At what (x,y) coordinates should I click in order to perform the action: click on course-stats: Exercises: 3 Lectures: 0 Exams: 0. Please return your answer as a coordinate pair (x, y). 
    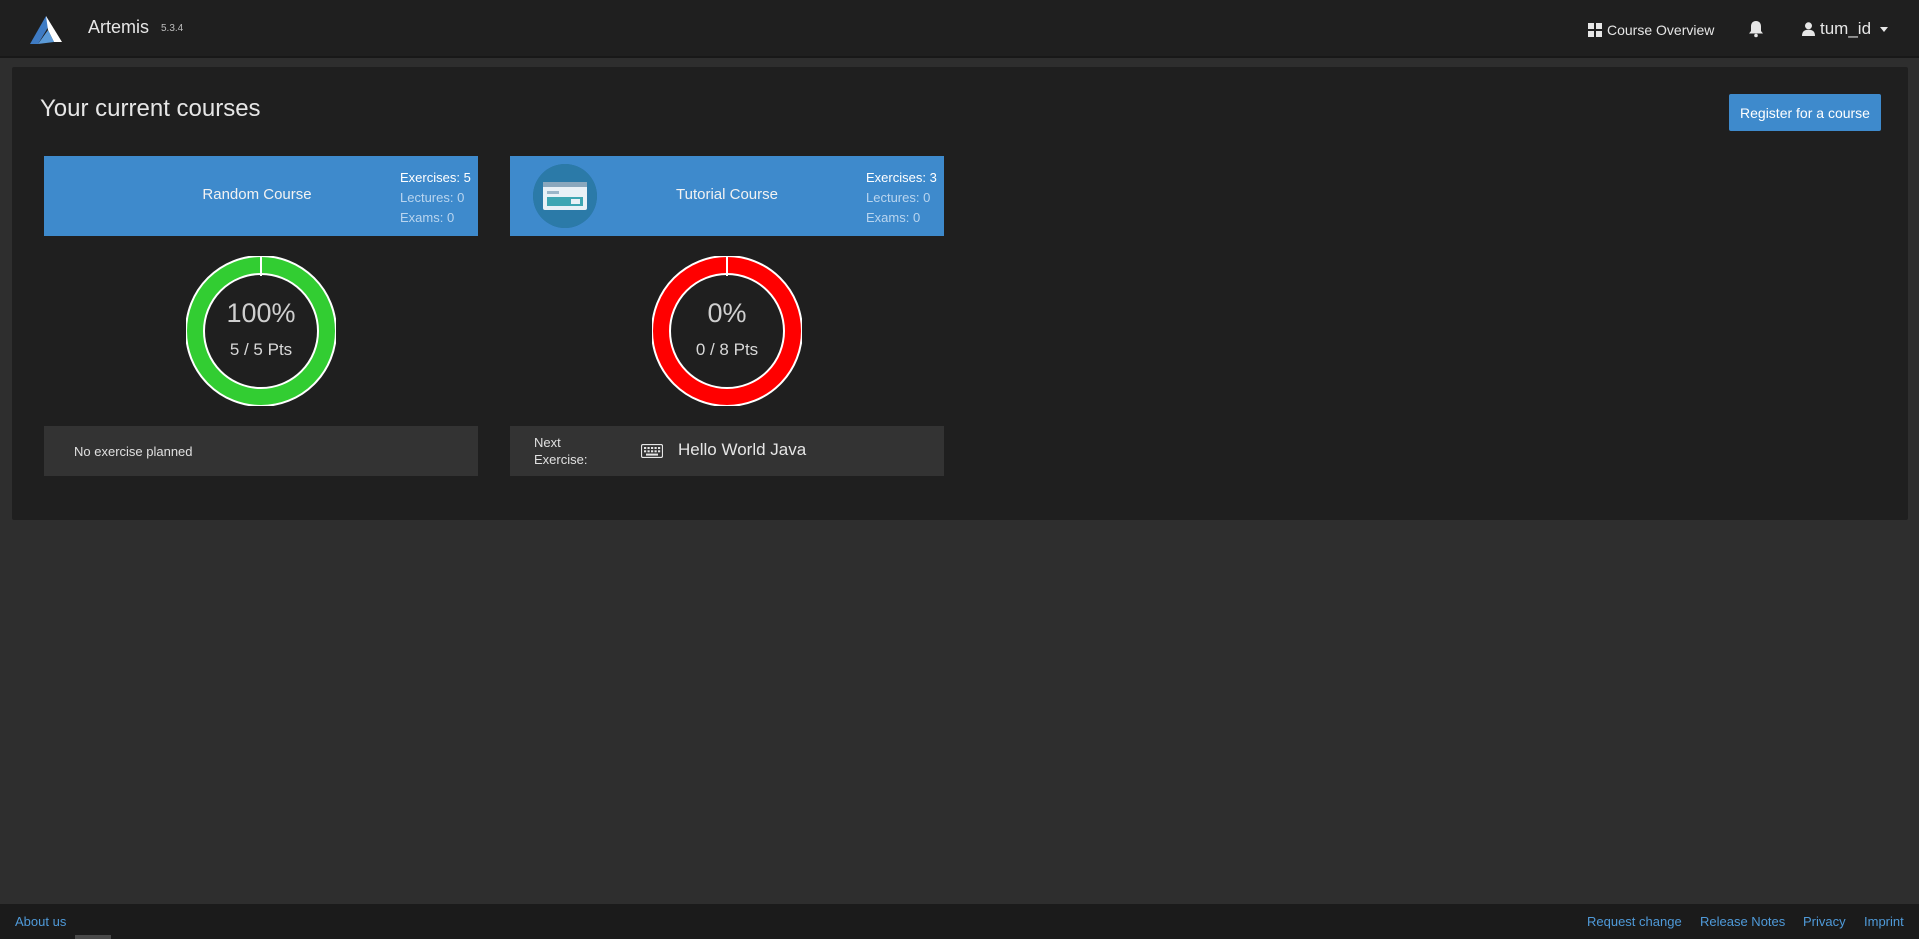
    Looking at the image, I should click on (901, 198).